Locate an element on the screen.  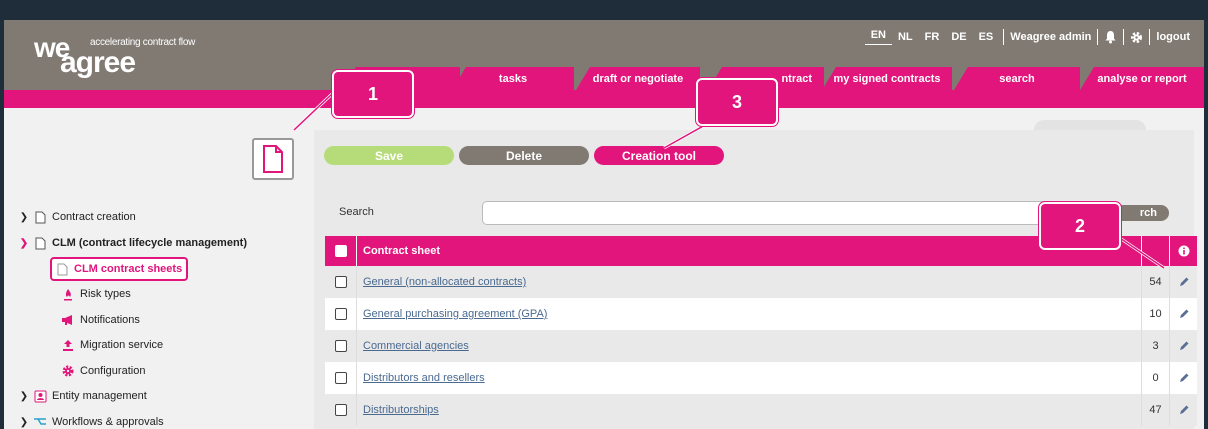
callout-1: 1 is located at coordinates (373, 94).